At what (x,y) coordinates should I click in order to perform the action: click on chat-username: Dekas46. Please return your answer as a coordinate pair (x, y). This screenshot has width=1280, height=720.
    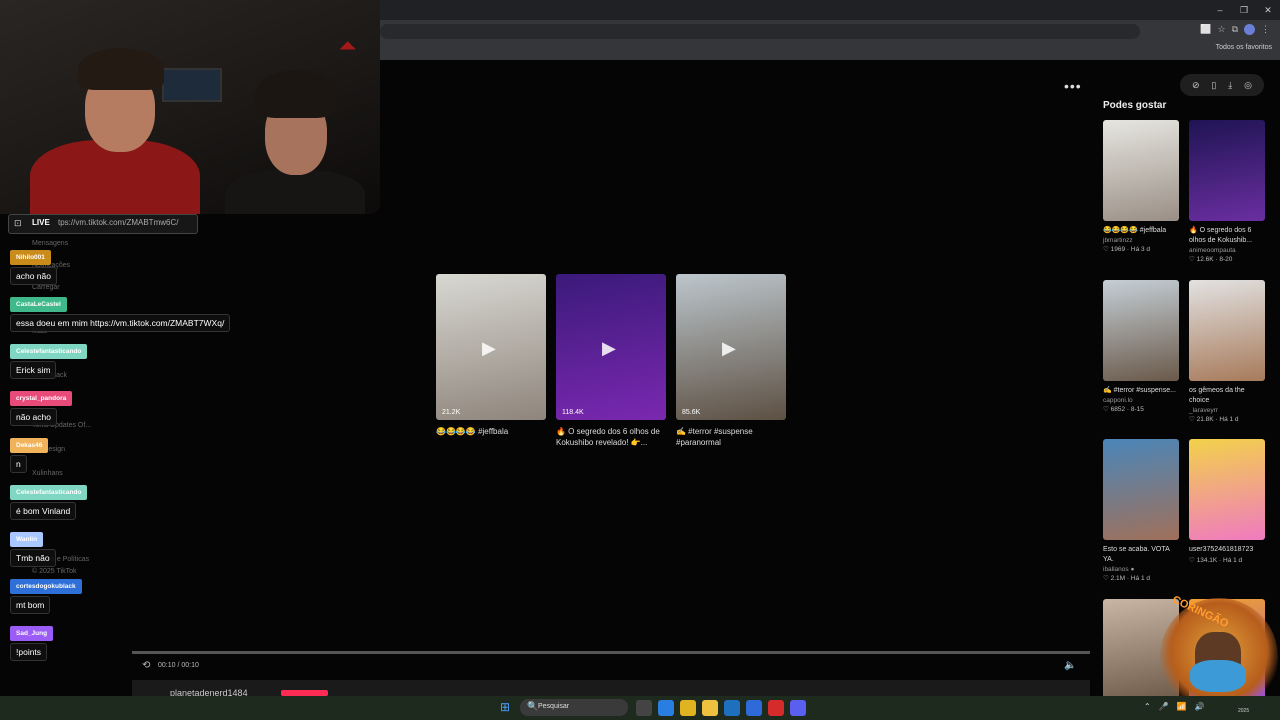
    Looking at the image, I should click on (29, 445).